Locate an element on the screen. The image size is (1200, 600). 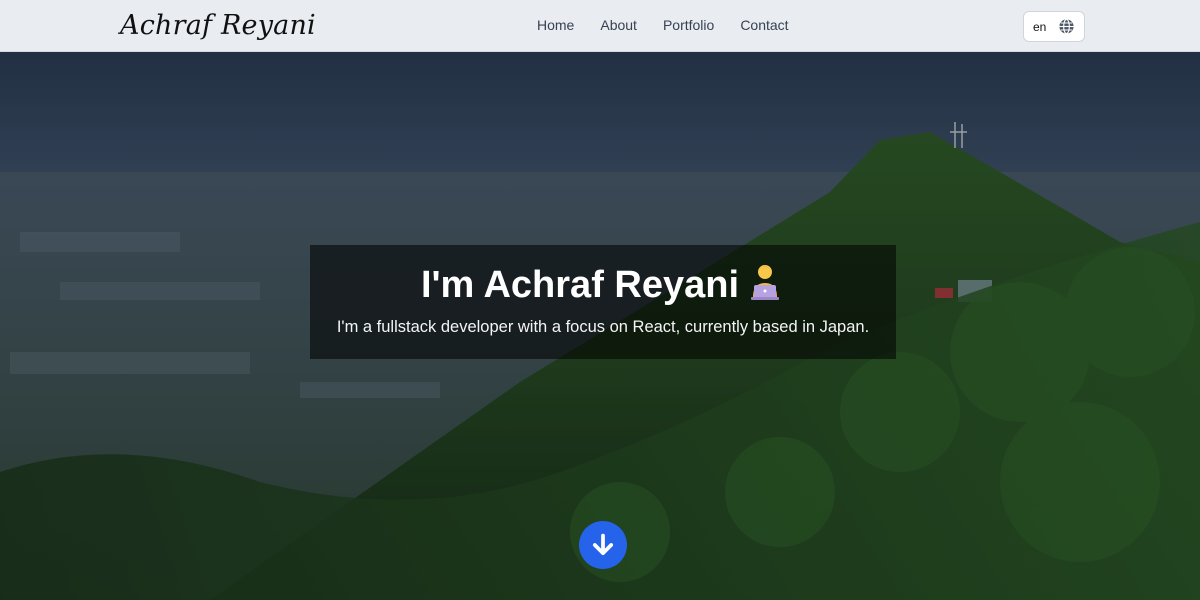
language-switcher: en is located at coordinates (1054, 26).